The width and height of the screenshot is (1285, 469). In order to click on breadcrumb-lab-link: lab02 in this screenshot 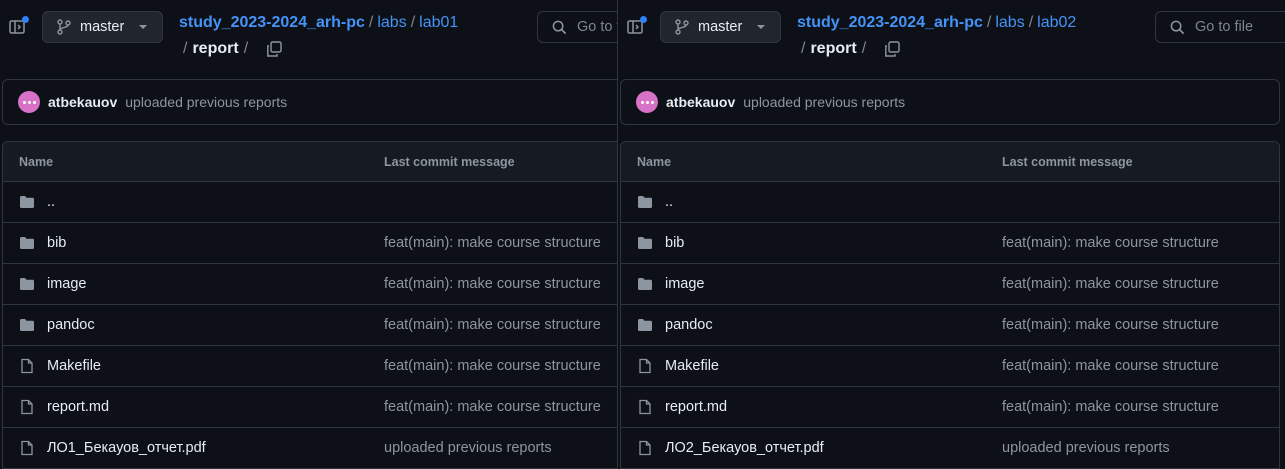, I will do `click(1056, 22)`.